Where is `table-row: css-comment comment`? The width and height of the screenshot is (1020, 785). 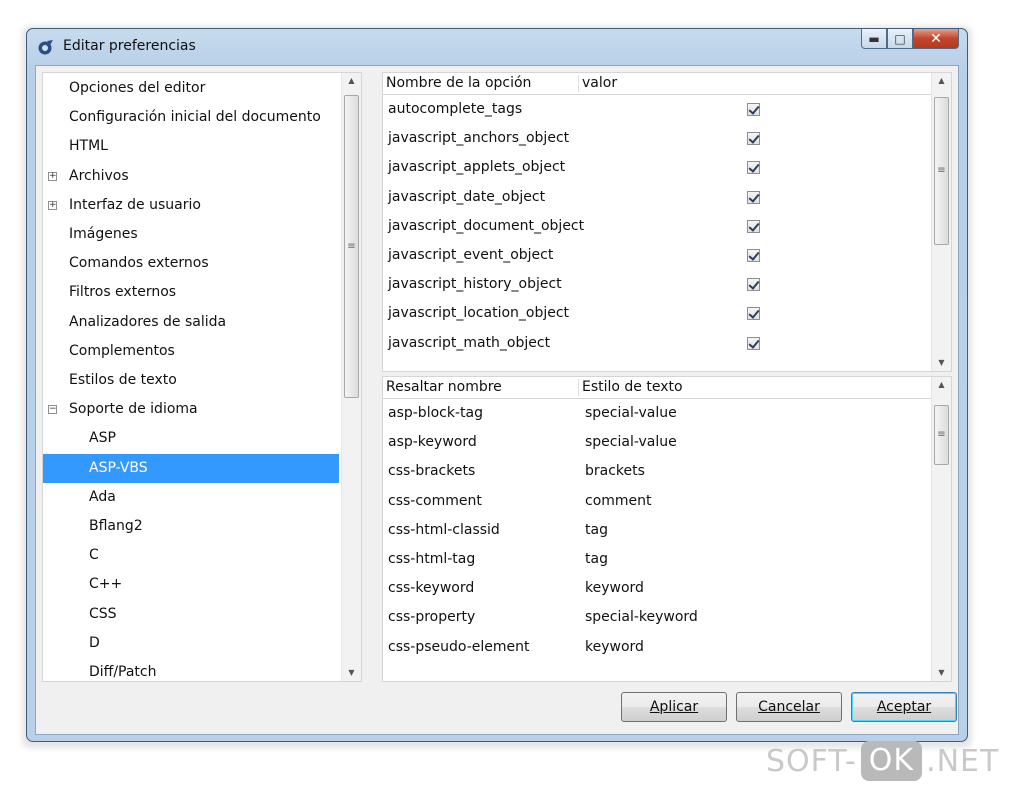 table-row: css-comment comment is located at coordinates (657, 501).